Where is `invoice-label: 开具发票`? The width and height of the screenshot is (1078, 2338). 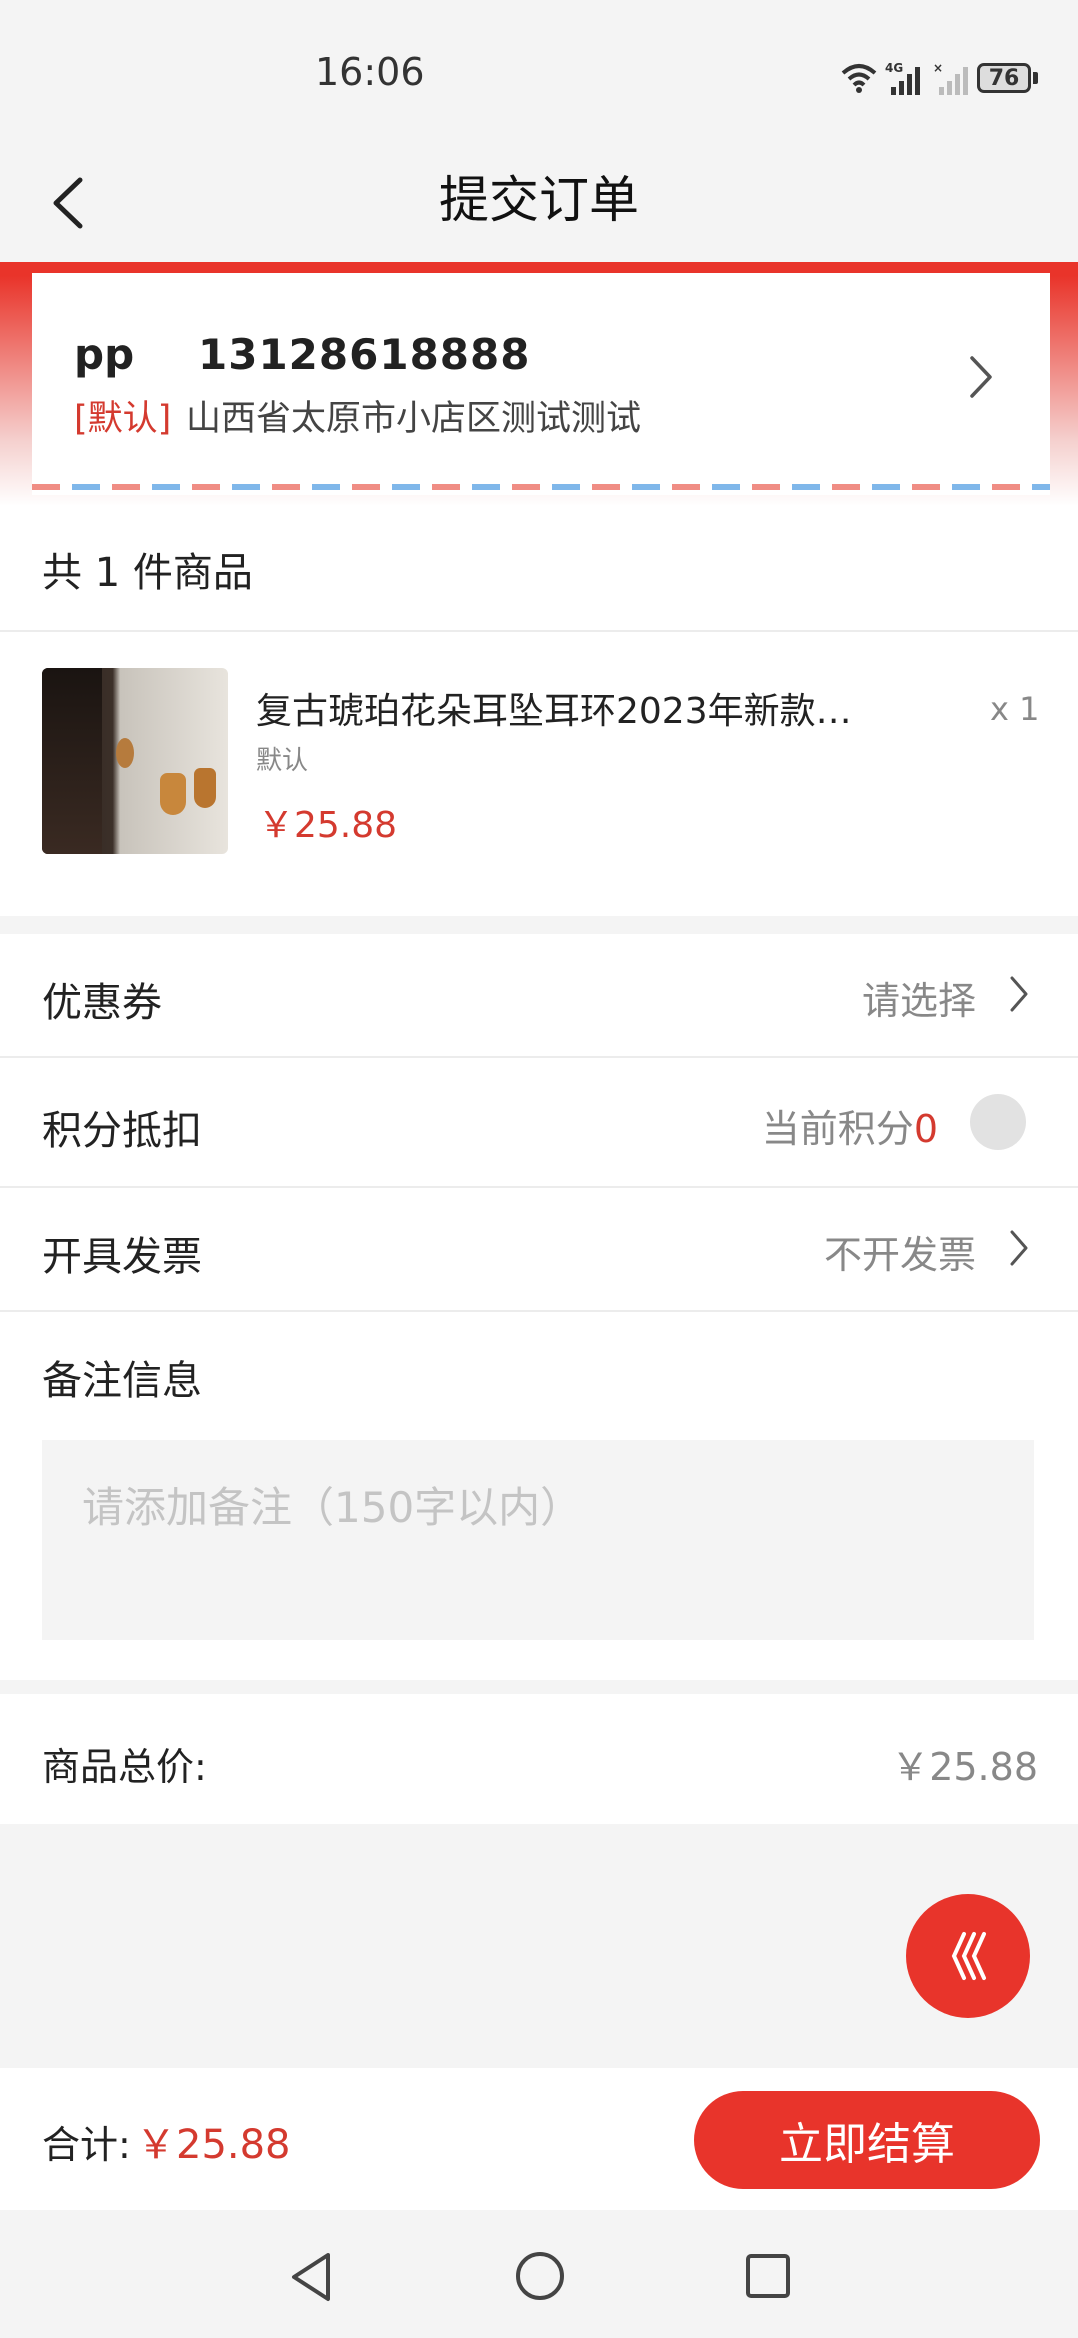 invoice-label: 开具发票 is located at coordinates (122, 1257).